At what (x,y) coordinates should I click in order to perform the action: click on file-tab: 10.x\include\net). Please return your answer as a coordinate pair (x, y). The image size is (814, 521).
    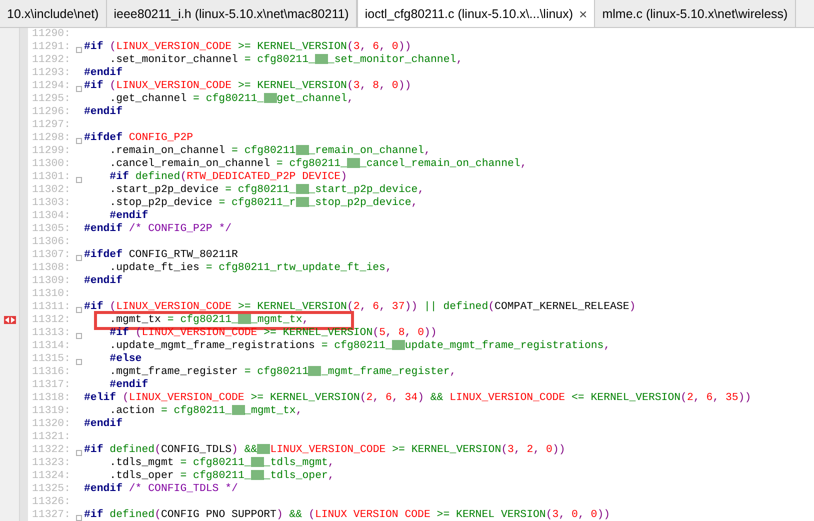
    Looking at the image, I should click on (53, 13).